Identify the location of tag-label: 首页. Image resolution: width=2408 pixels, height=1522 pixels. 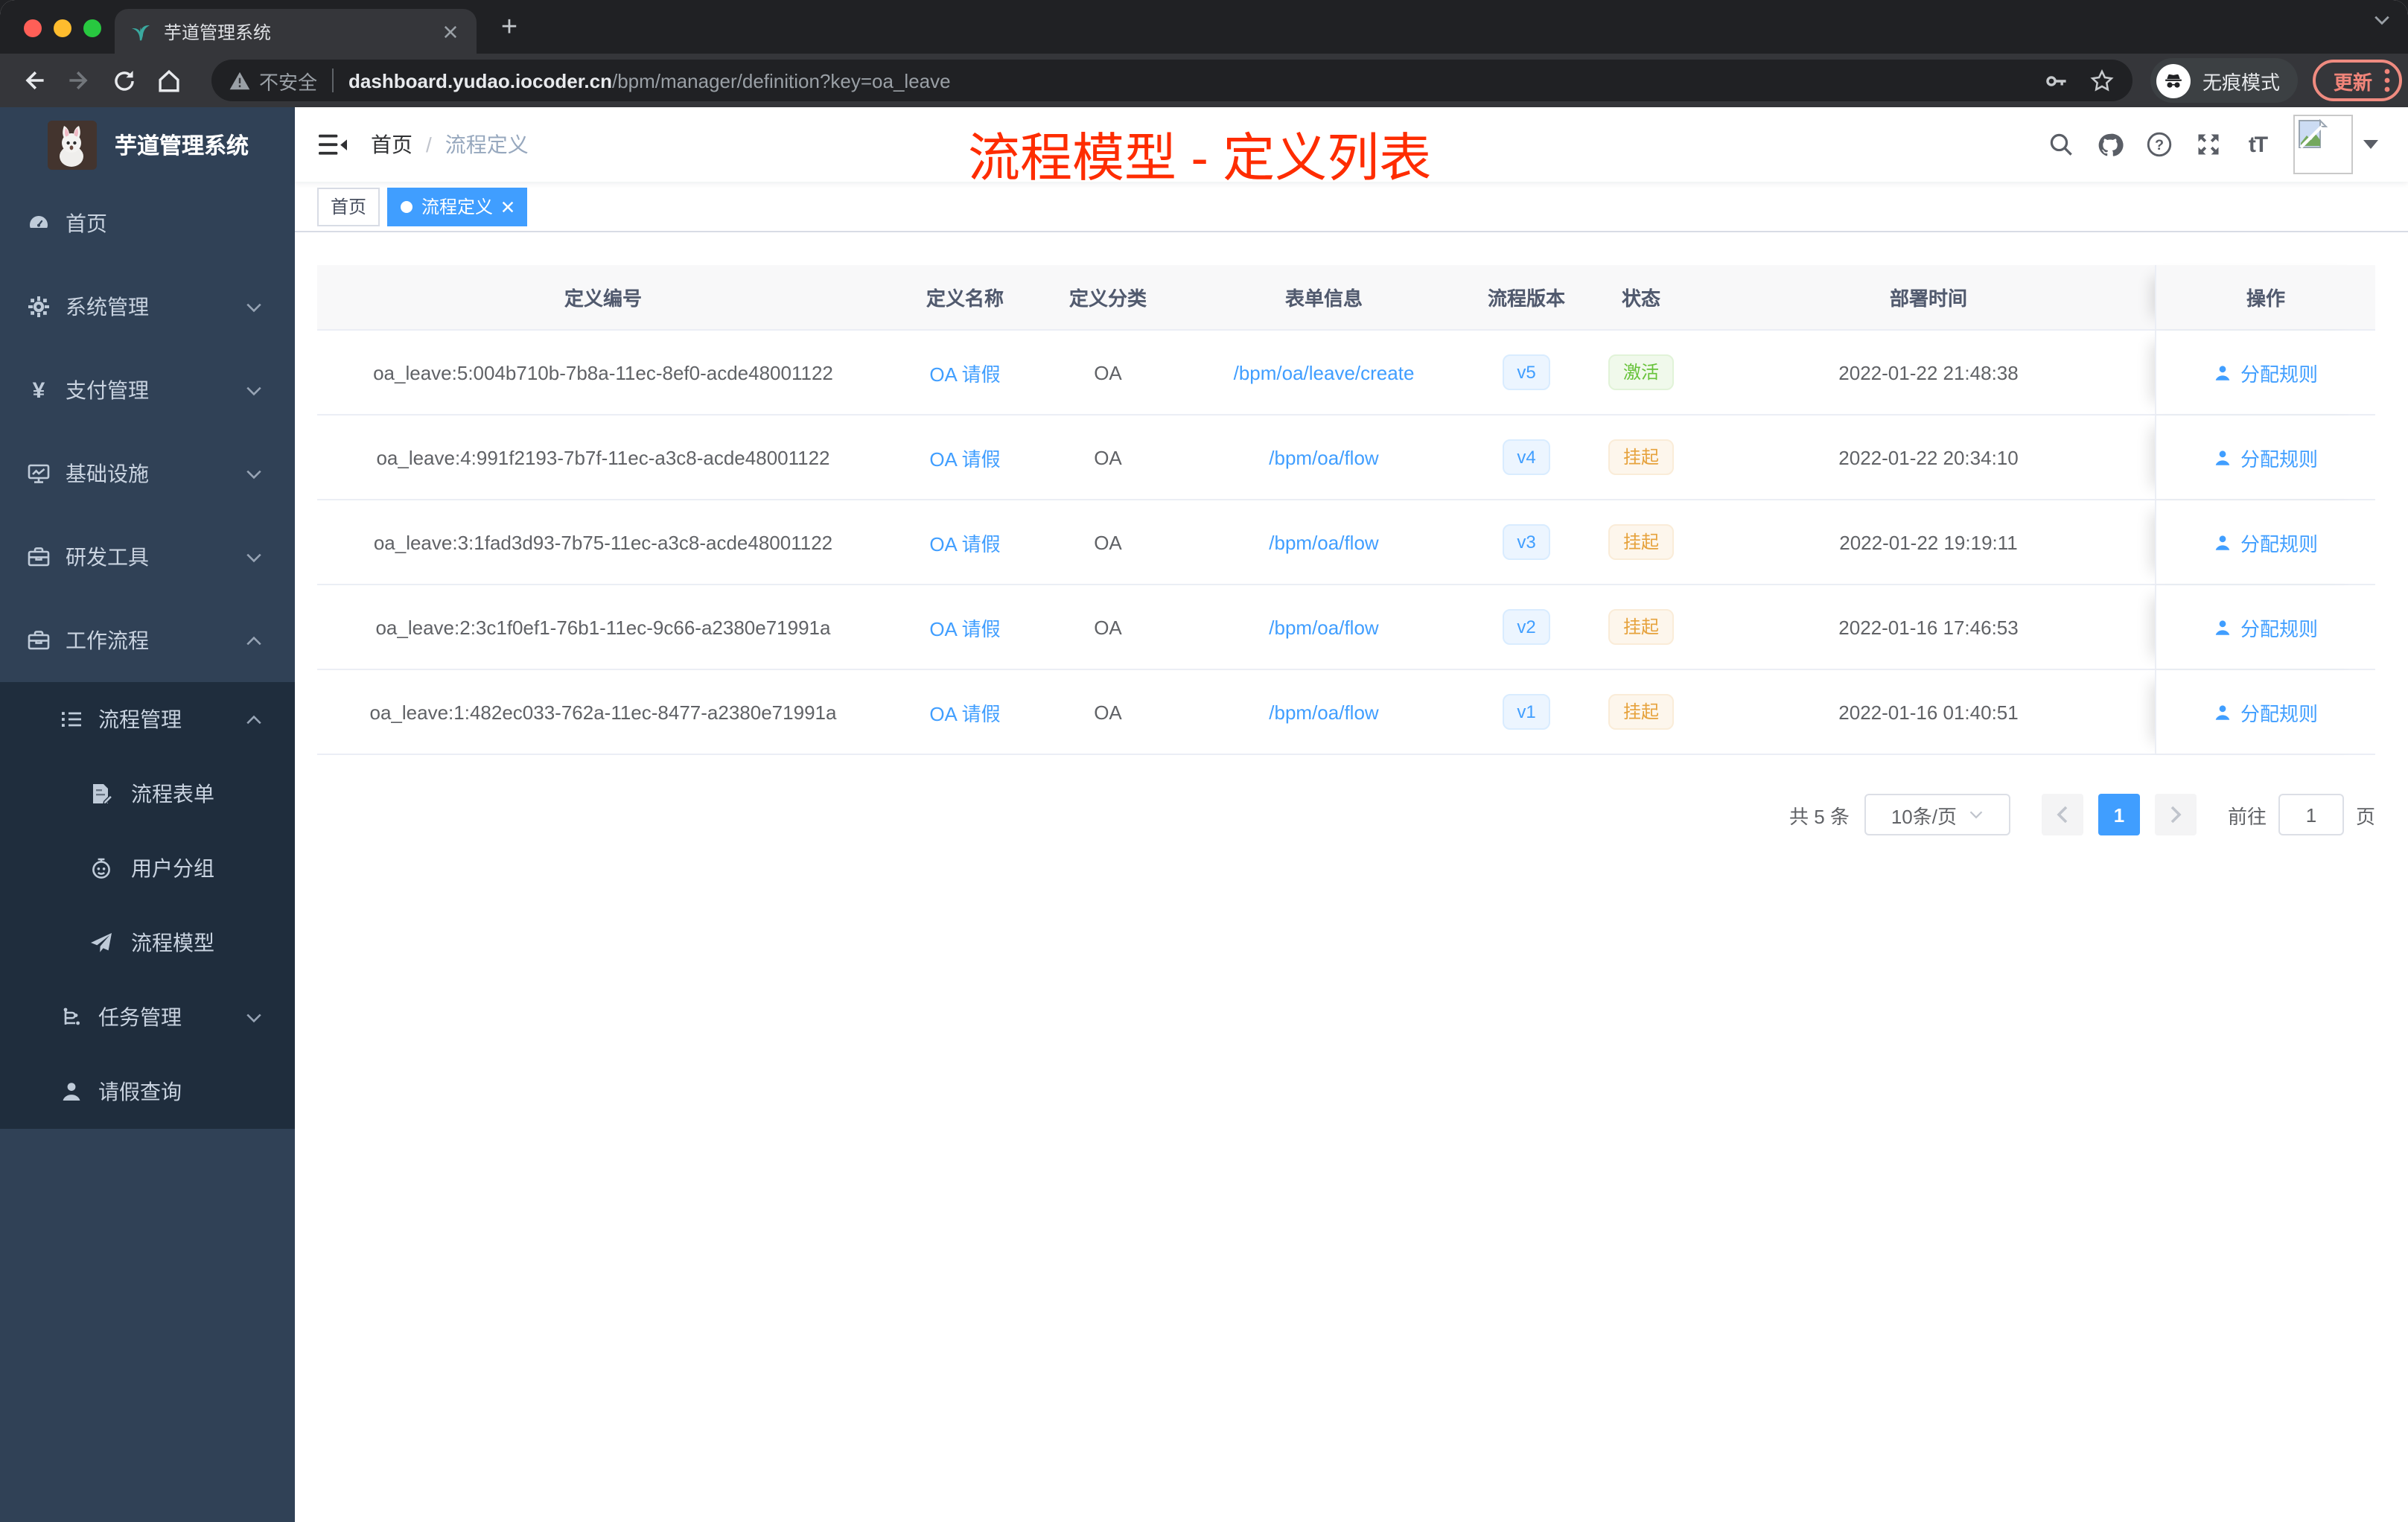
(349, 207).